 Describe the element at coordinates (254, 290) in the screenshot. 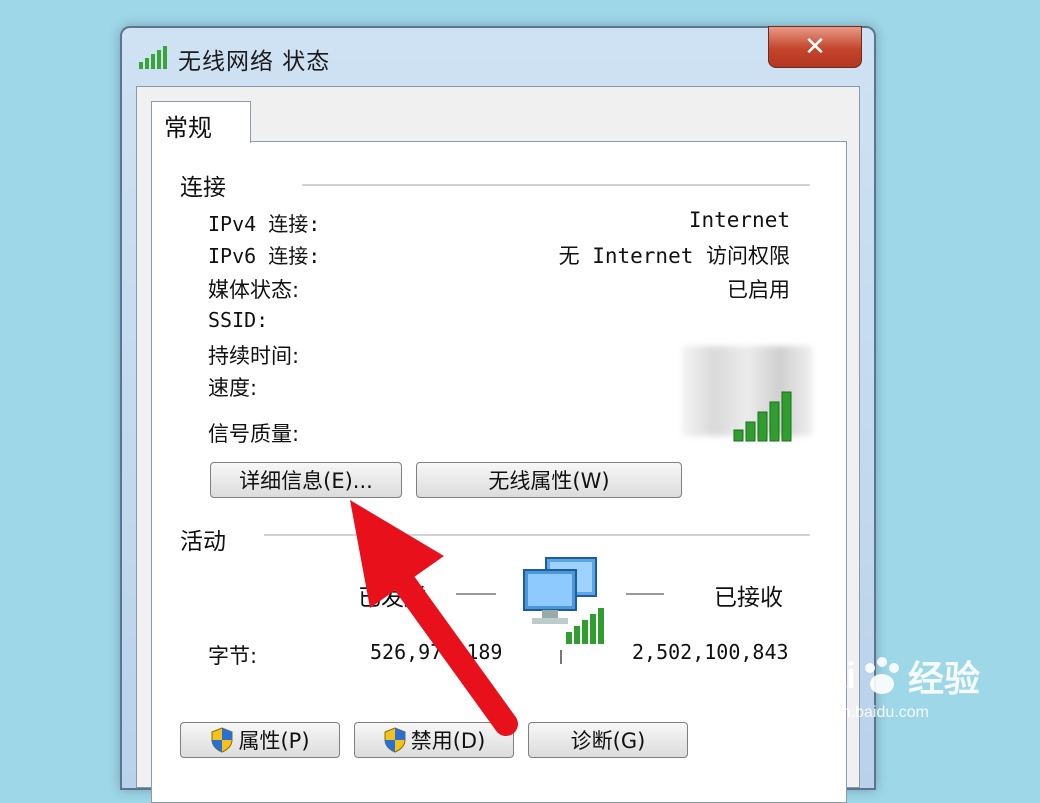

I see `media-state-label: 媒体状态:` at that location.